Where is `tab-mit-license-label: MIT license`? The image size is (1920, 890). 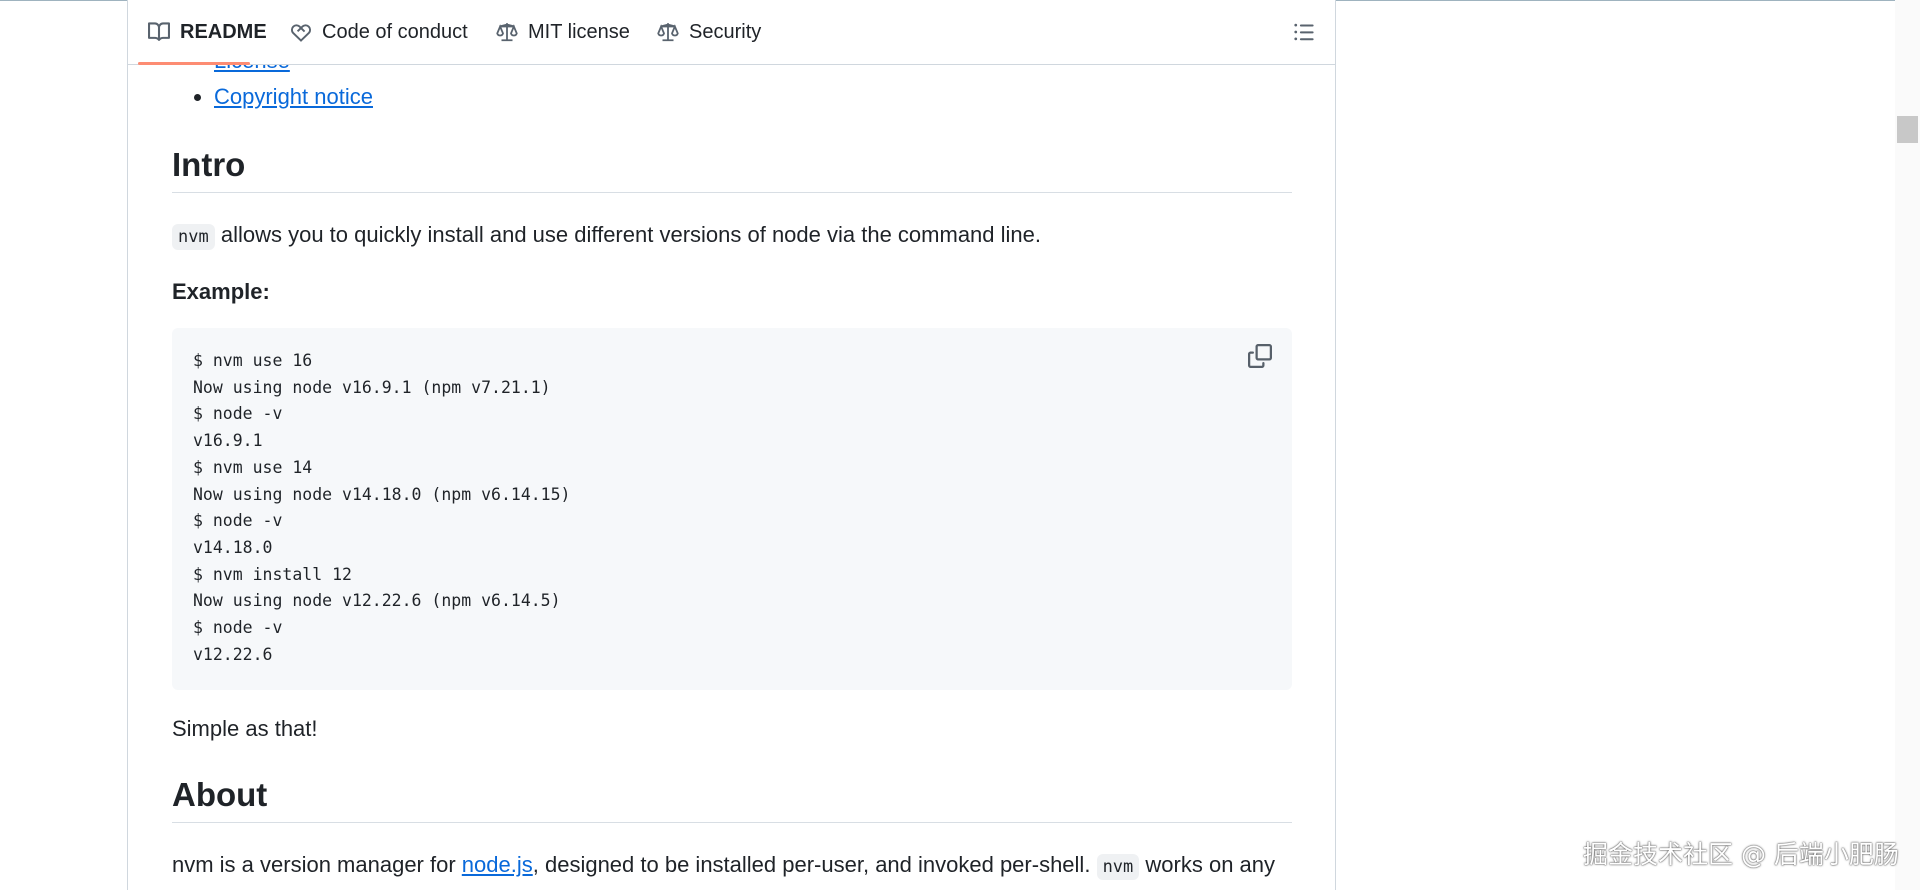
tab-mit-license-label: MIT license is located at coordinates (579, 31).